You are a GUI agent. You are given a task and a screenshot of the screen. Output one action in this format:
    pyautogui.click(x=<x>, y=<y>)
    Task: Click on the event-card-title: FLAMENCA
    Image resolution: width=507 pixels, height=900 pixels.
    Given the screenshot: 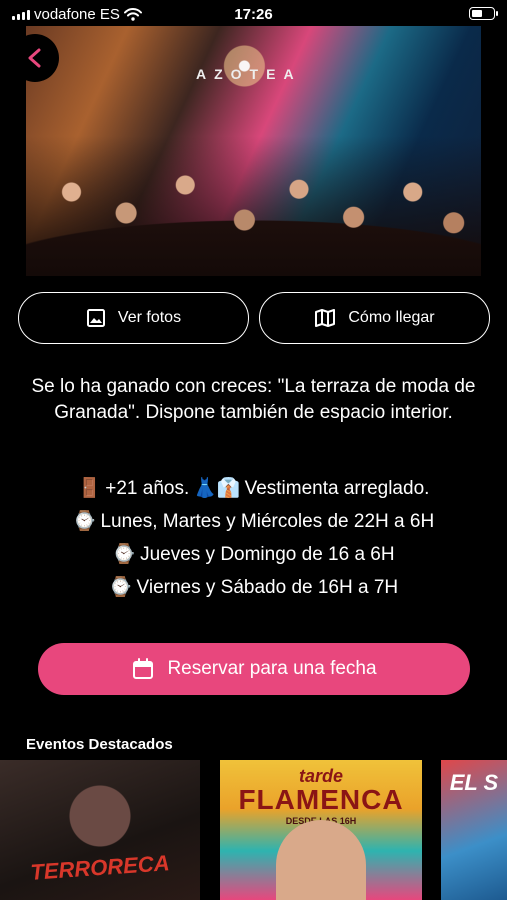 What is the action you would take?
    pyautogui.click(x=321, y=799)
    